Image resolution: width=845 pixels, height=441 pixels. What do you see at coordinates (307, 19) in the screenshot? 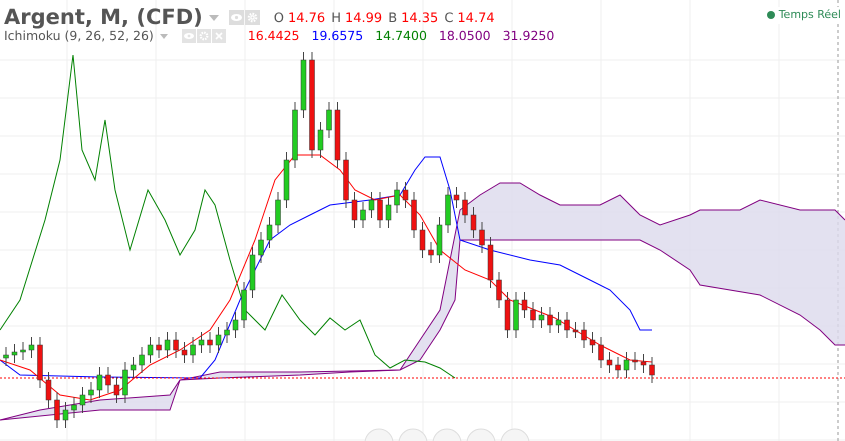
I see `ohlc-value: 14.76` at bounding box center [307, 19].